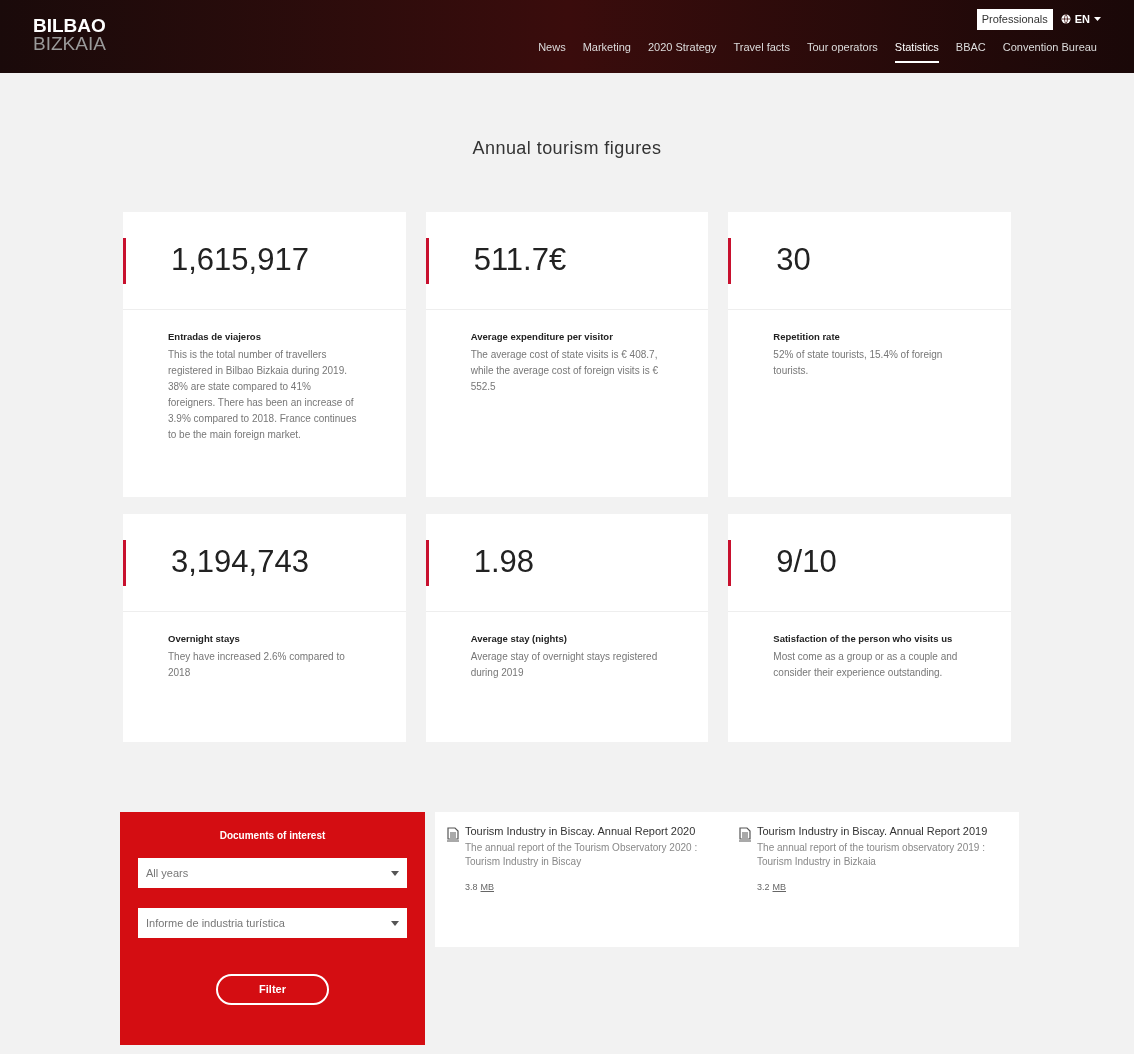 This screenshot has height=1054, width=1134. Describe the element at coordinates (871, 855) in the screenshot. I see `document-description: The annual report of the tourism observatory 2019 : Tourism Industry in Bizkaia` at that location.